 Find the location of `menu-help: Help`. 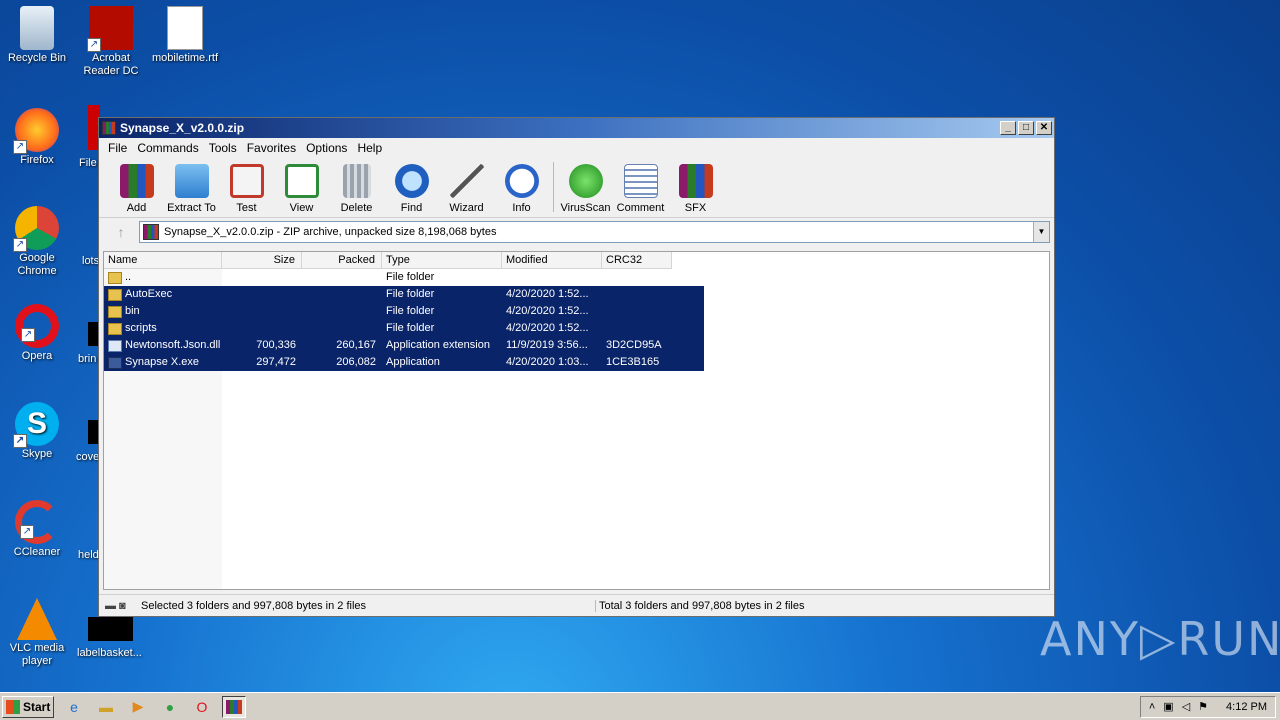

menu-help: Help is located at coordinates (369, 148).